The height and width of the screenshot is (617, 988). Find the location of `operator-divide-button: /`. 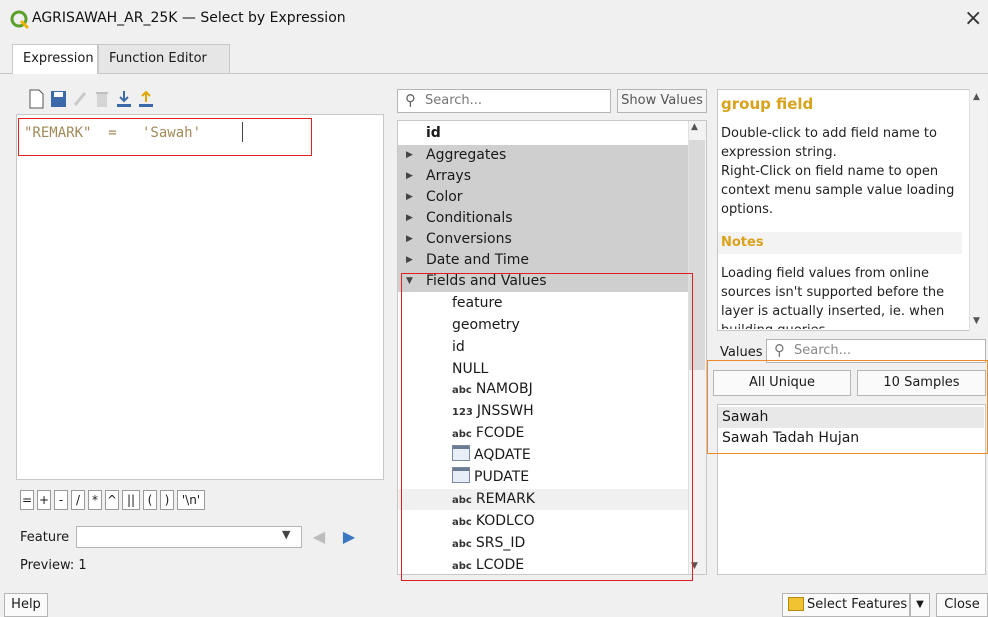

operator-divide-button: / is located at coordinates (78, 500).